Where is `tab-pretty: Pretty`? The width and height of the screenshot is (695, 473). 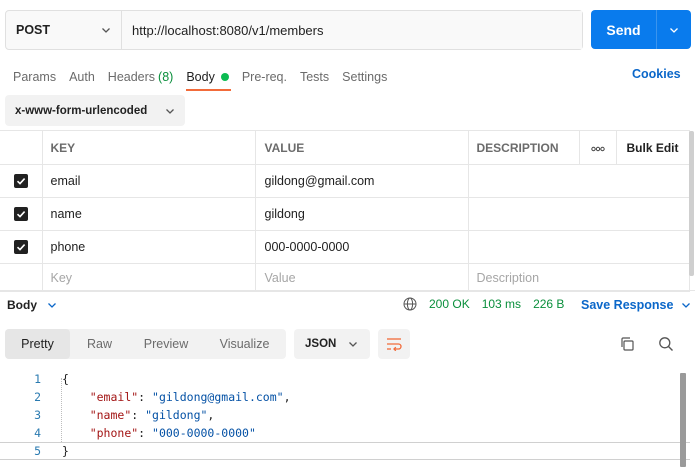
tab-pretty: Pretty is located at coordinates (37, 344).